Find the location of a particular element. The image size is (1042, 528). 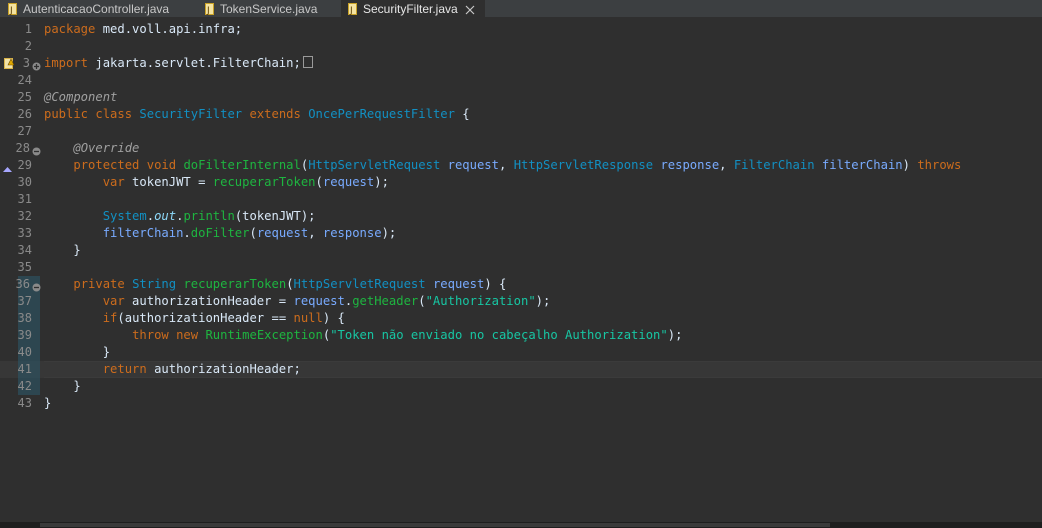

scrollbar-thumb is located at coordinates (435, 525).